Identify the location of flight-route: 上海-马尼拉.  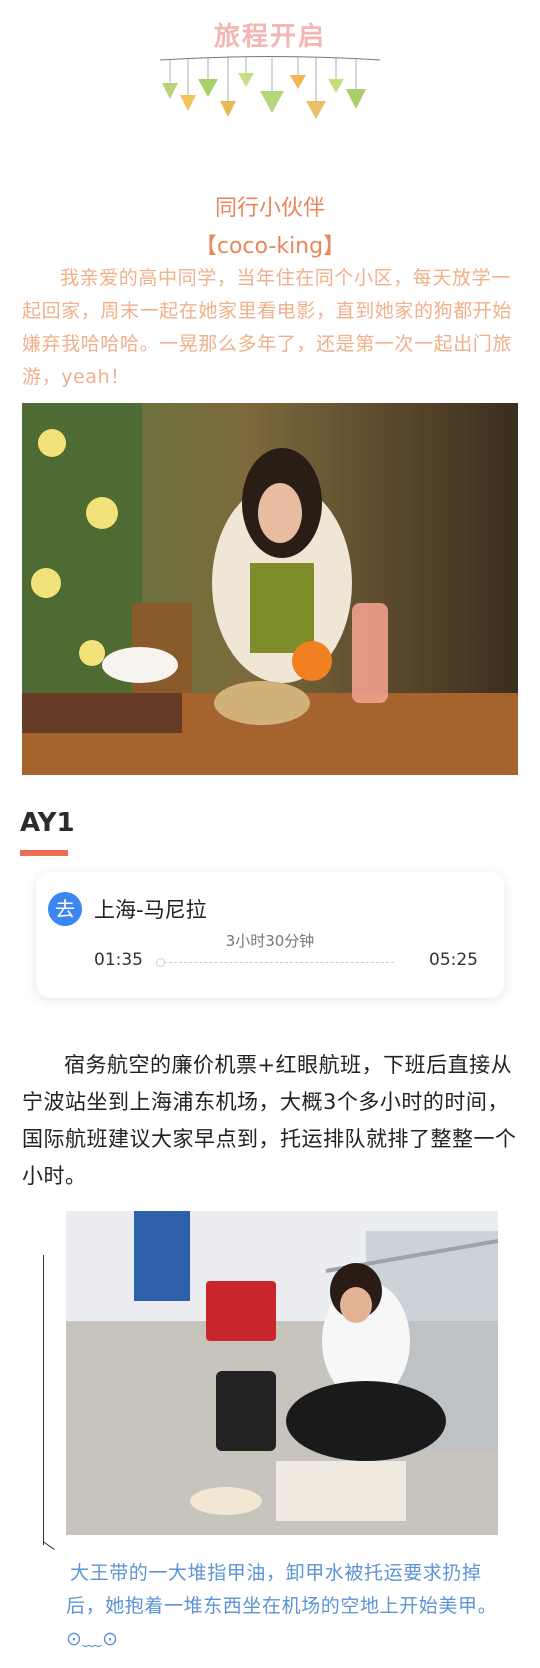
(150, 910).